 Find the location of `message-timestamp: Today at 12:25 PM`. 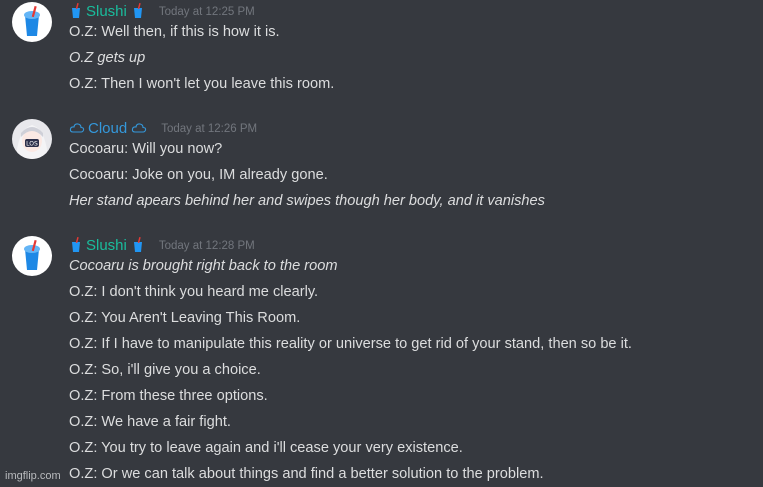

message-timestamp: Today at 12:25 PM is located at coordinates (207, 12).